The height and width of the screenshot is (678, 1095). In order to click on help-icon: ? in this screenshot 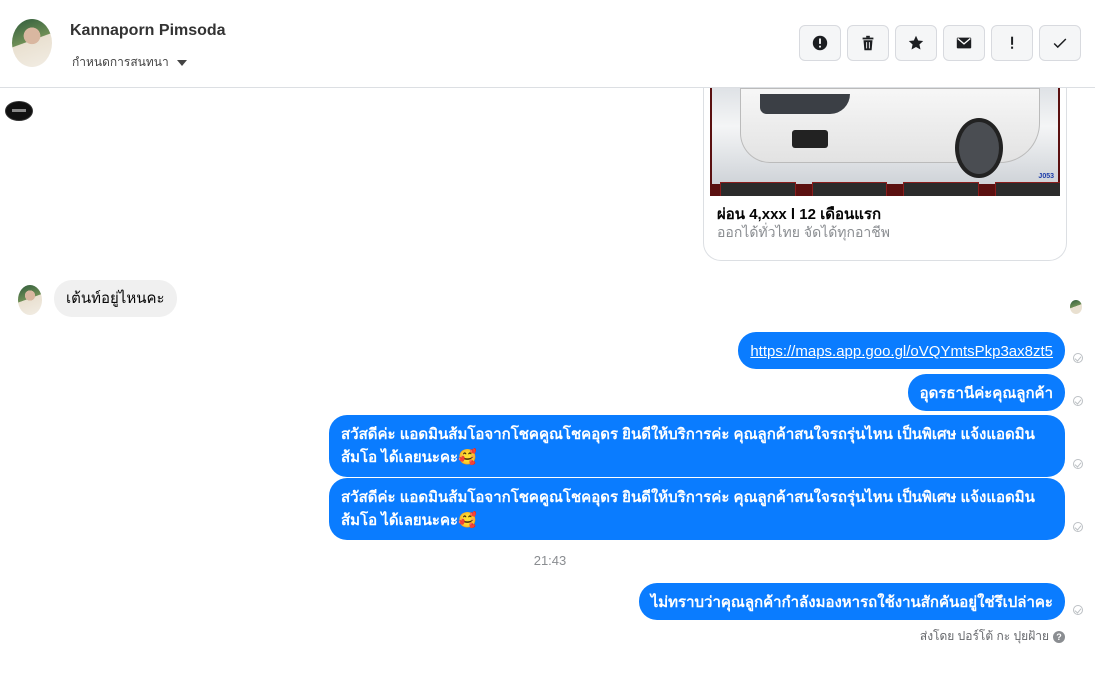, I will do `click(1059, 636)`.